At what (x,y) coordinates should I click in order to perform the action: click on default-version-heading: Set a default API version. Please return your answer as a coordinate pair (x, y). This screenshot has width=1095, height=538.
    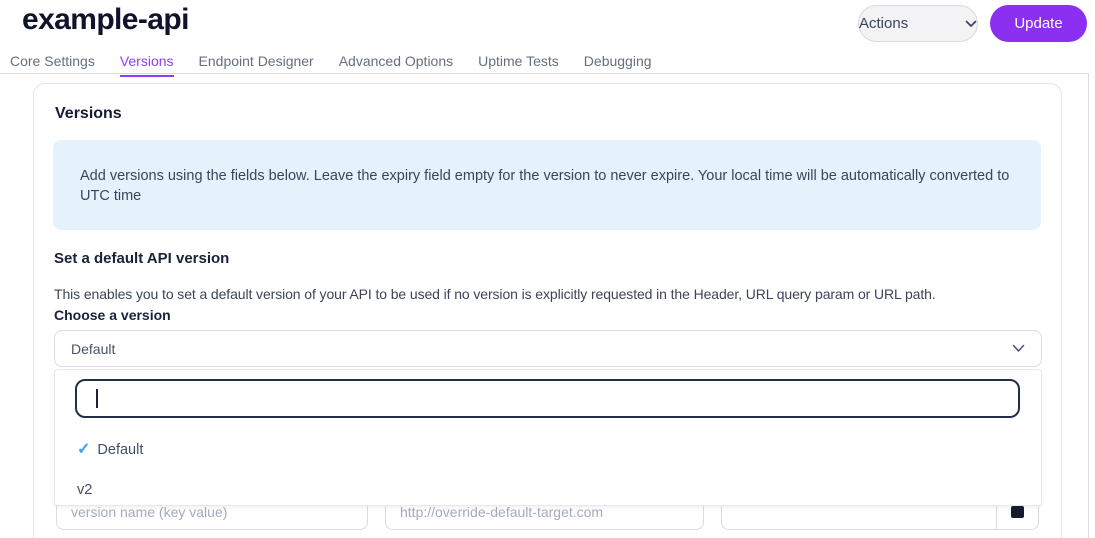
    Looking at the image, I should click on (142, 258).